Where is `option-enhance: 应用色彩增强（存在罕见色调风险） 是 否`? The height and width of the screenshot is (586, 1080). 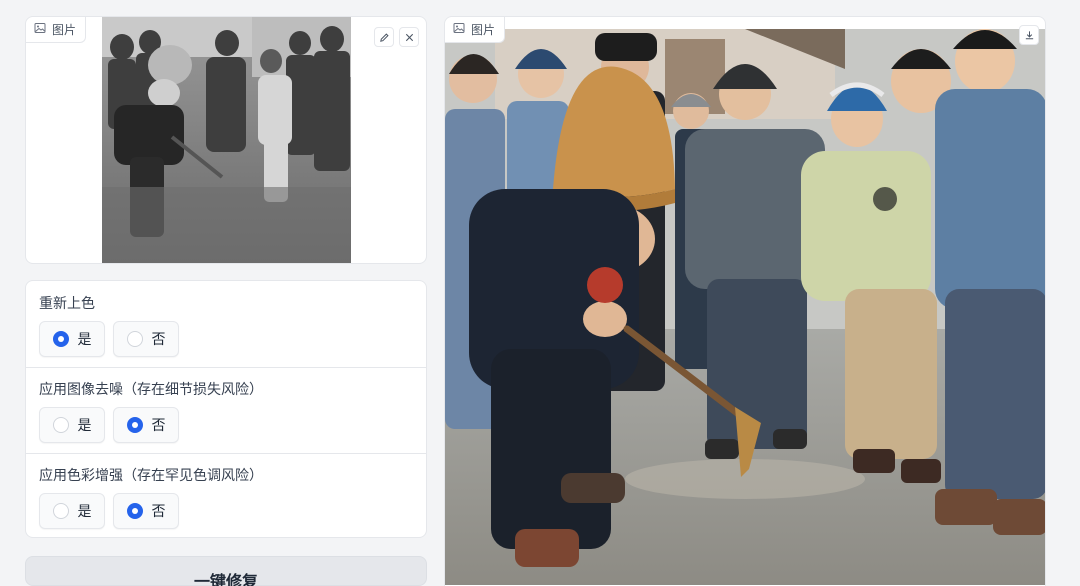 option-enhance: 应用色彩增强（存在罕见色调风险） 是 否 is located at coordinates (226, 496).